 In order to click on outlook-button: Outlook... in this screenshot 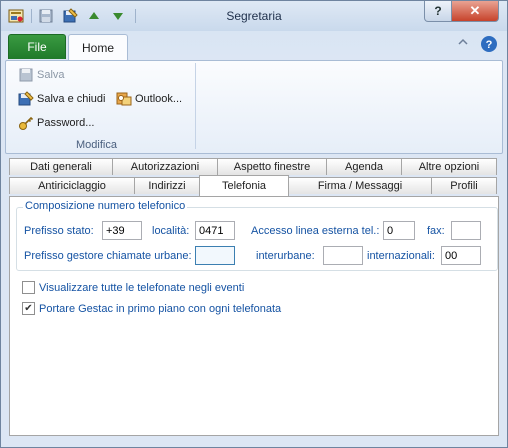, I will do `click(149, 99)`.